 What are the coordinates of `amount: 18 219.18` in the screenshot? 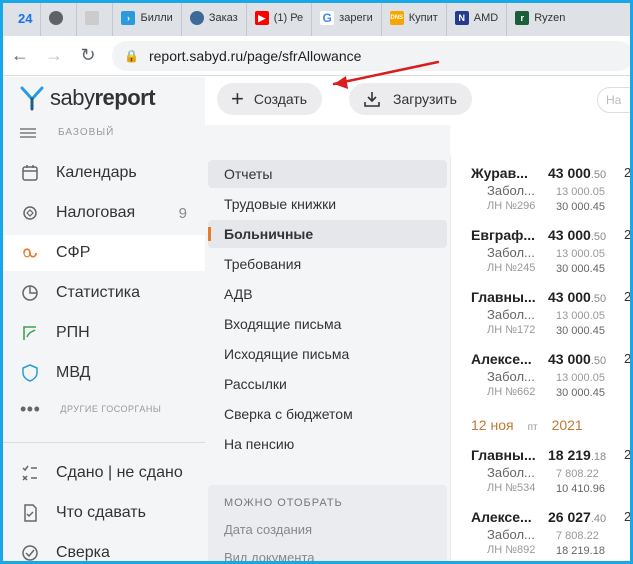 It's located at (577, 455).